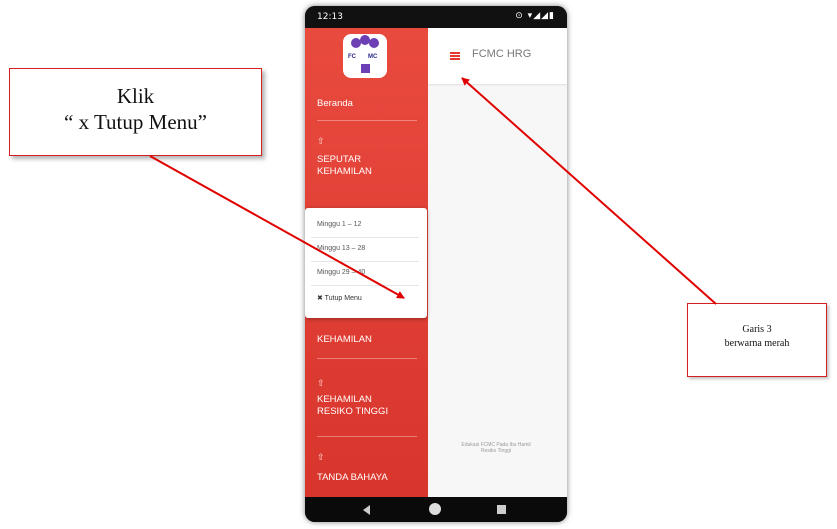  I want to click on submenu-item-minggu-1-12: Minggu 1 – 12, so click(339, 224).